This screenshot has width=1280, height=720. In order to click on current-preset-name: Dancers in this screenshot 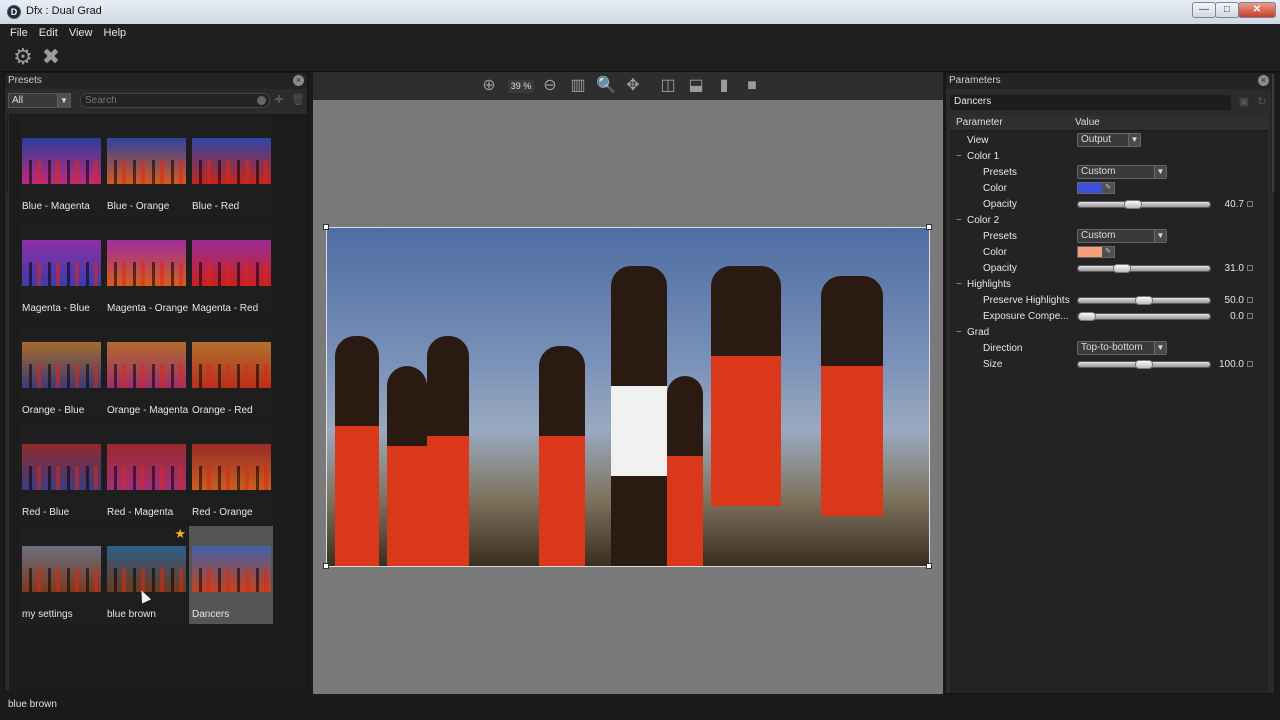, I will do `click(1090, 102)`.